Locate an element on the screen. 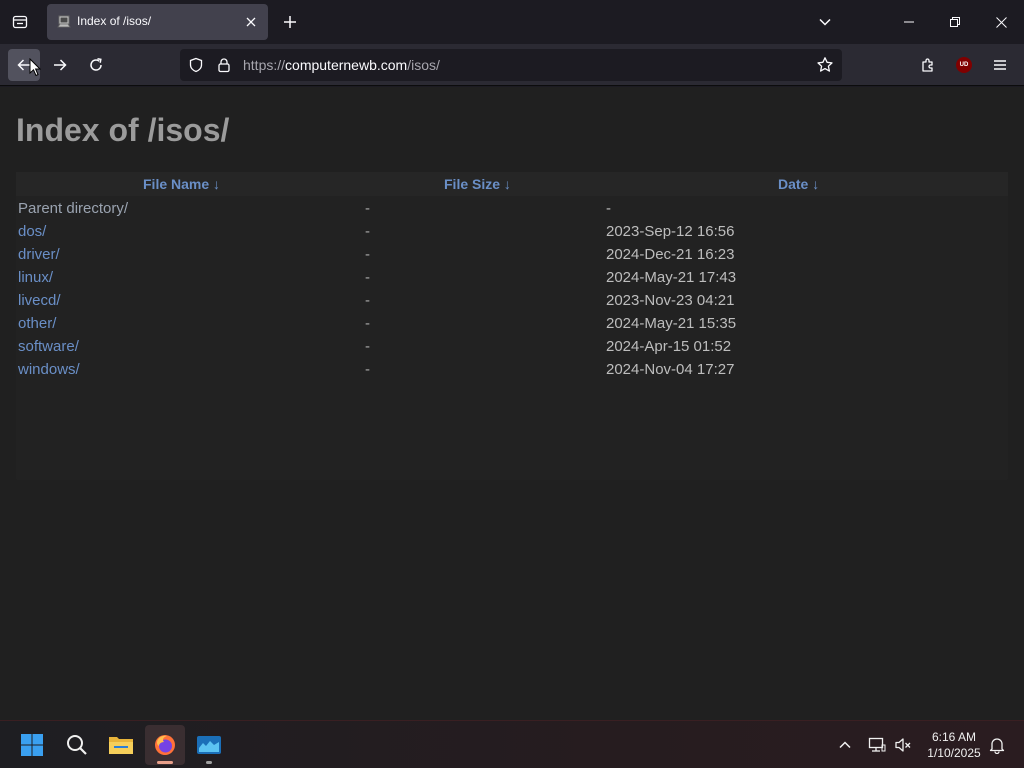 This screenshot has height=768, width=1024. table-row: windows/ - 2024-Nov-04 17:27 is located at coordinates (512, 369).